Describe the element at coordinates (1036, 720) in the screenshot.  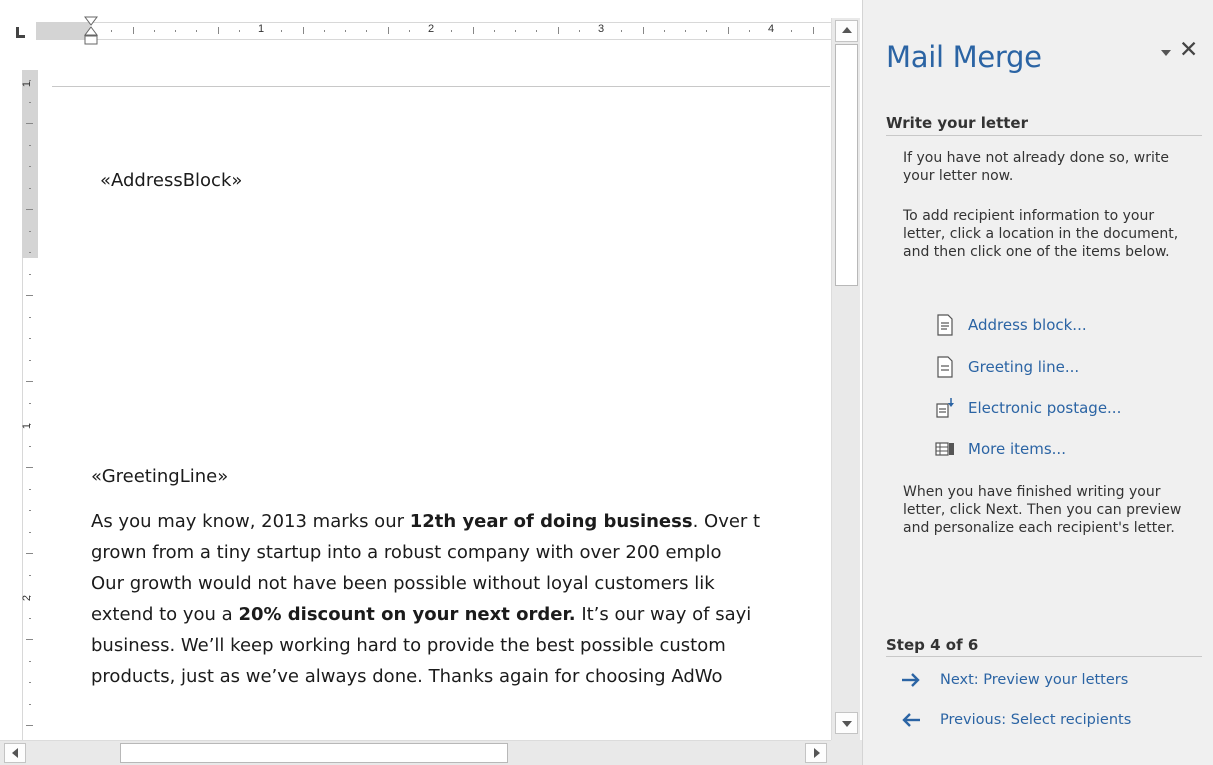
I see `previous-step-label: Previous: Select recipients` at that location.